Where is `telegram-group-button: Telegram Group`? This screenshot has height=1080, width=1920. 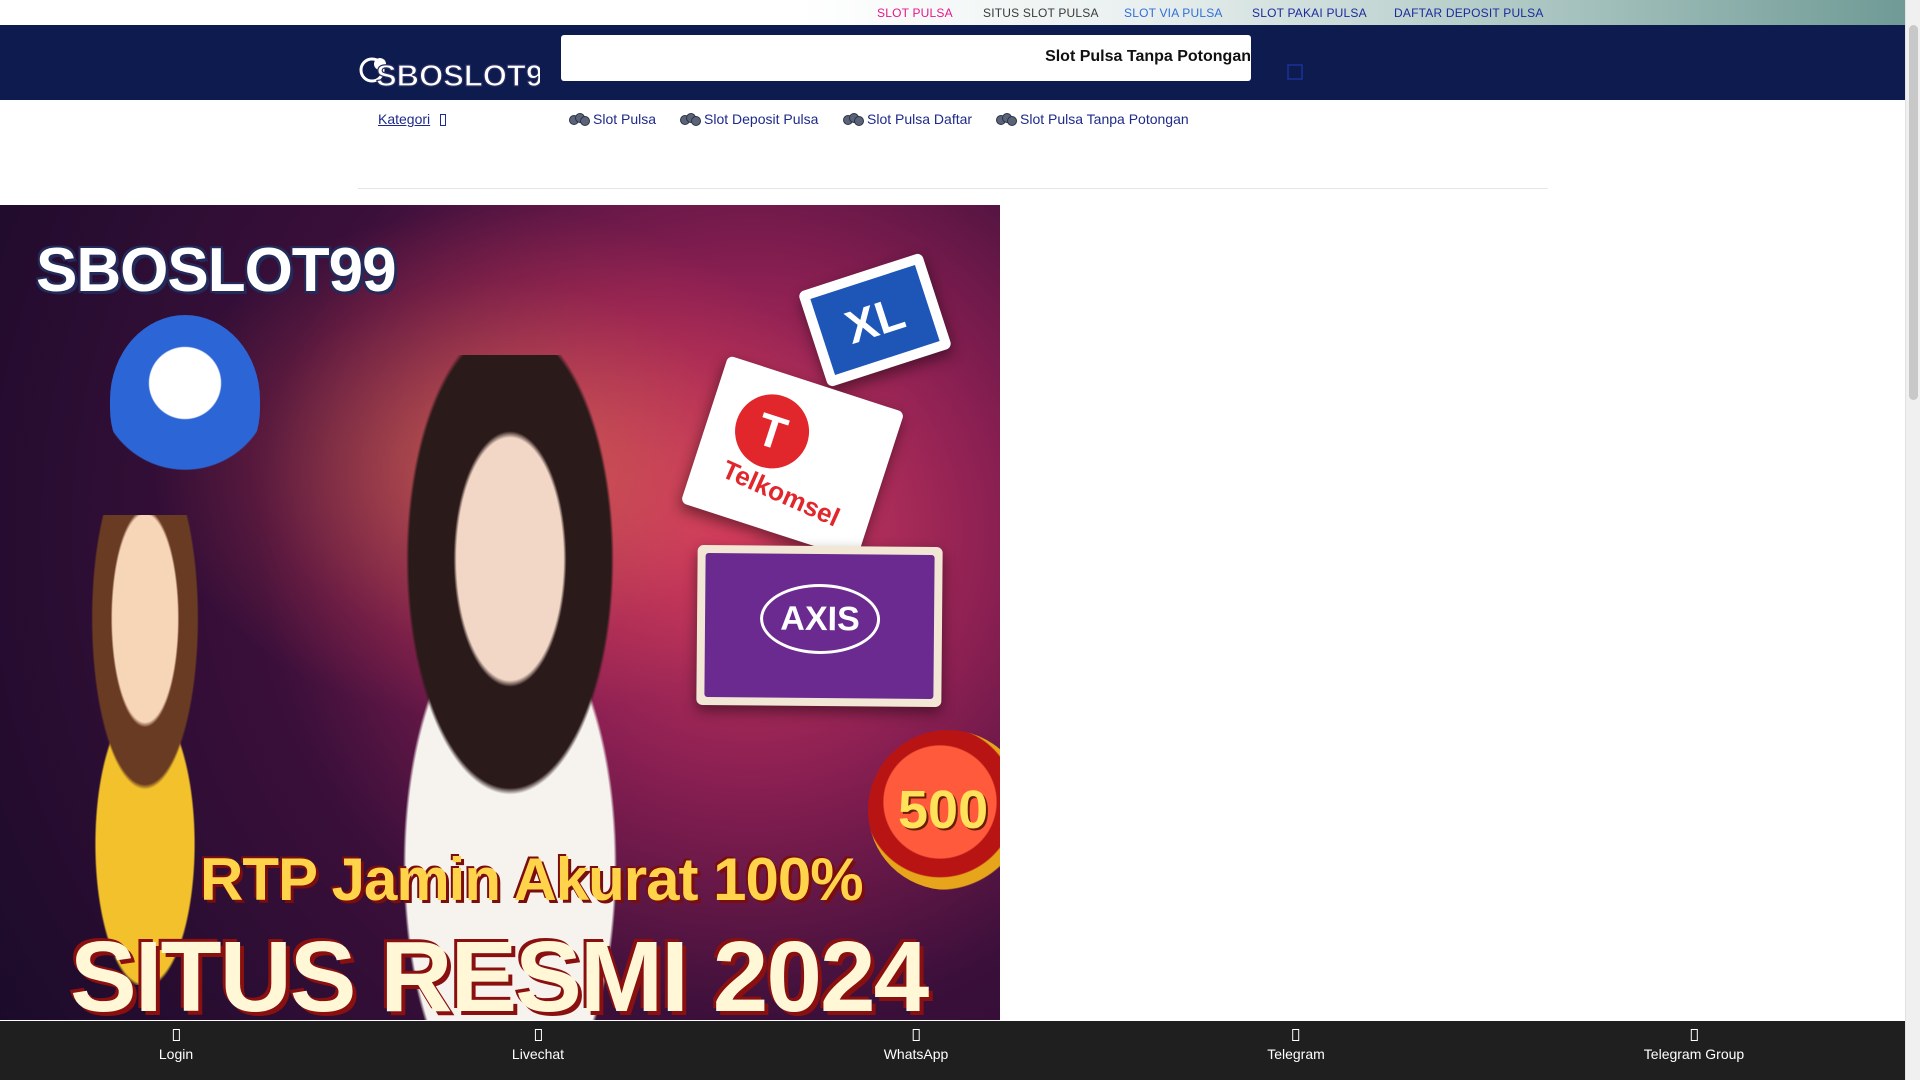
telegram-group-button: Telegram Group is located at coordinates (1694, 1045).